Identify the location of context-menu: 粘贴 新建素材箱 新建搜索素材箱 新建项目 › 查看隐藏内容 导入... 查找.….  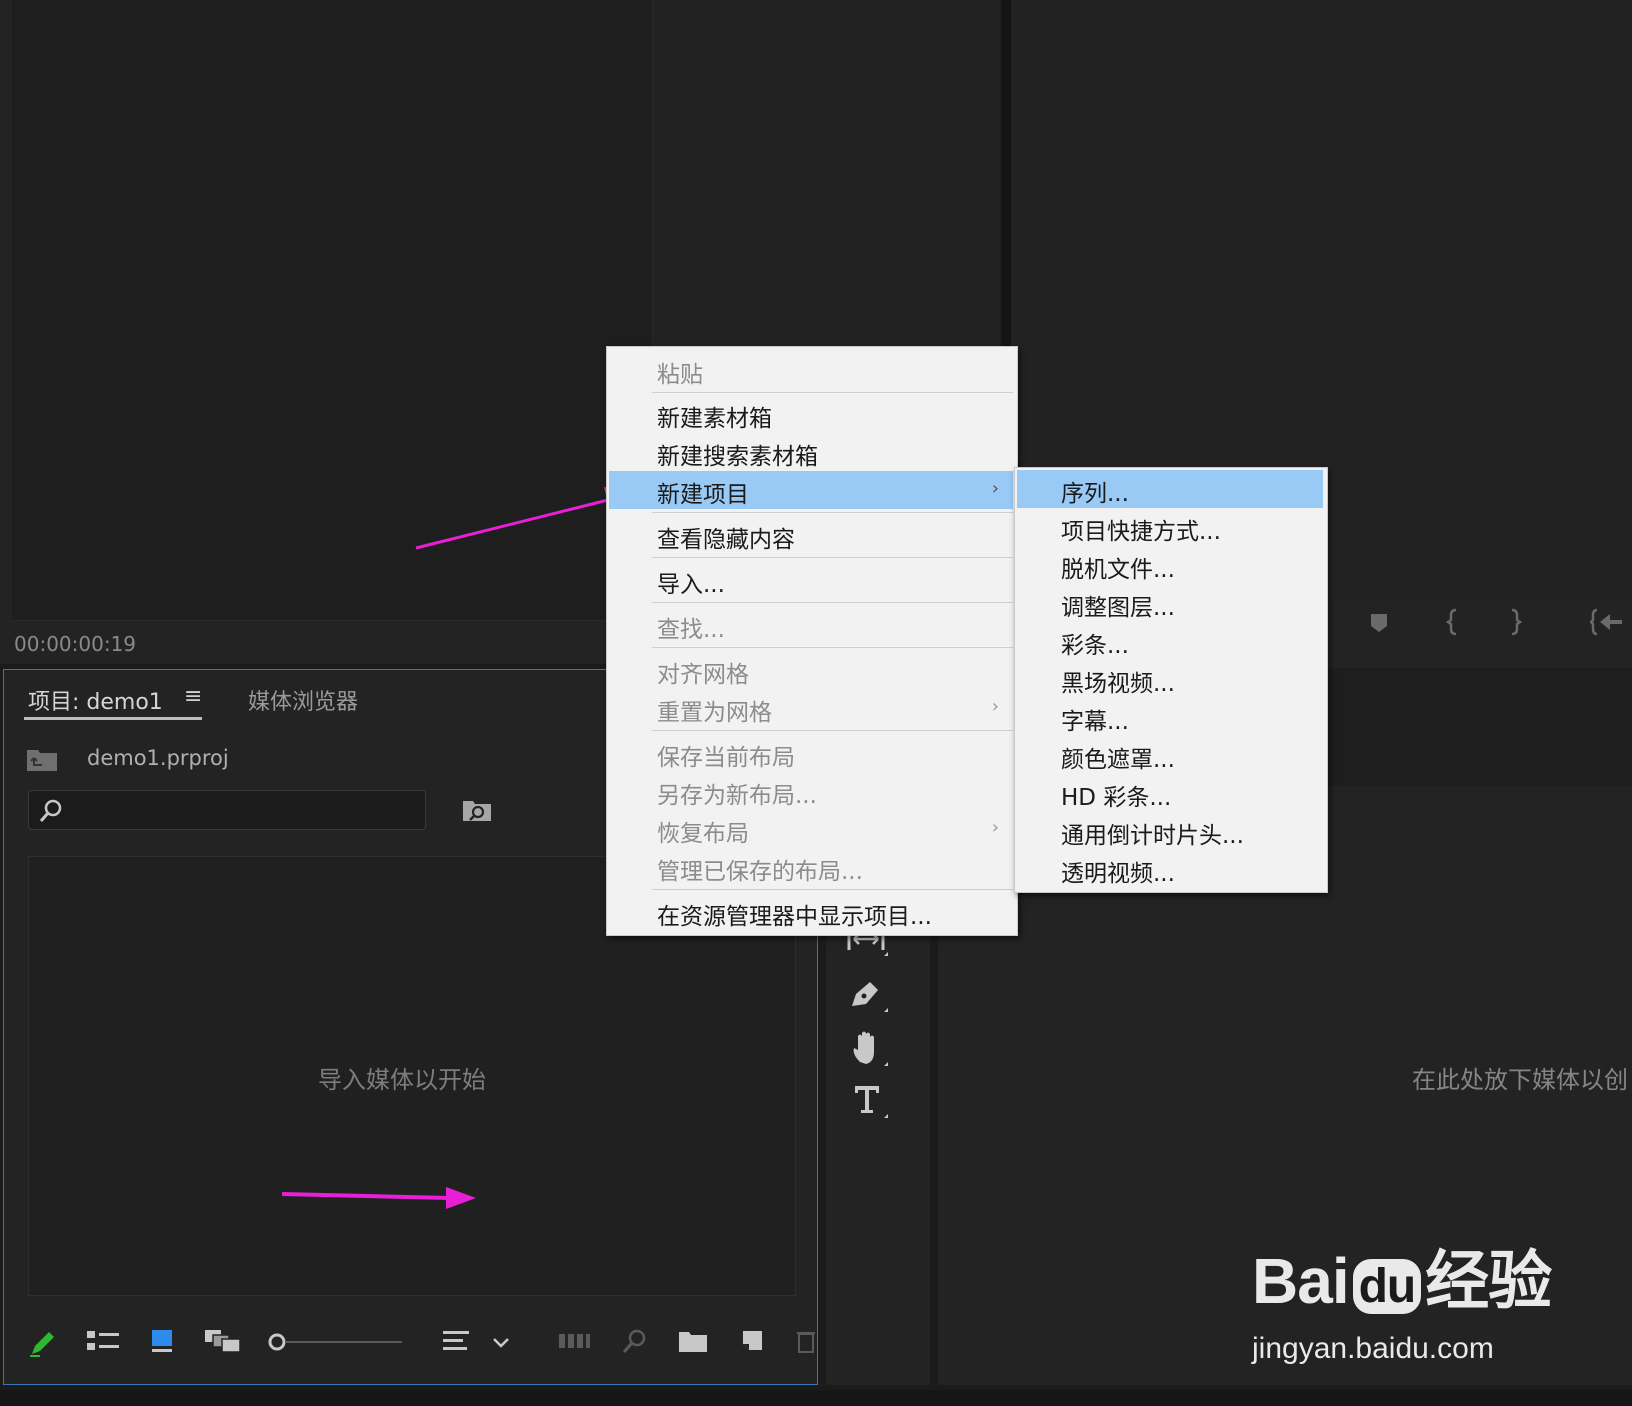
(812, 641).